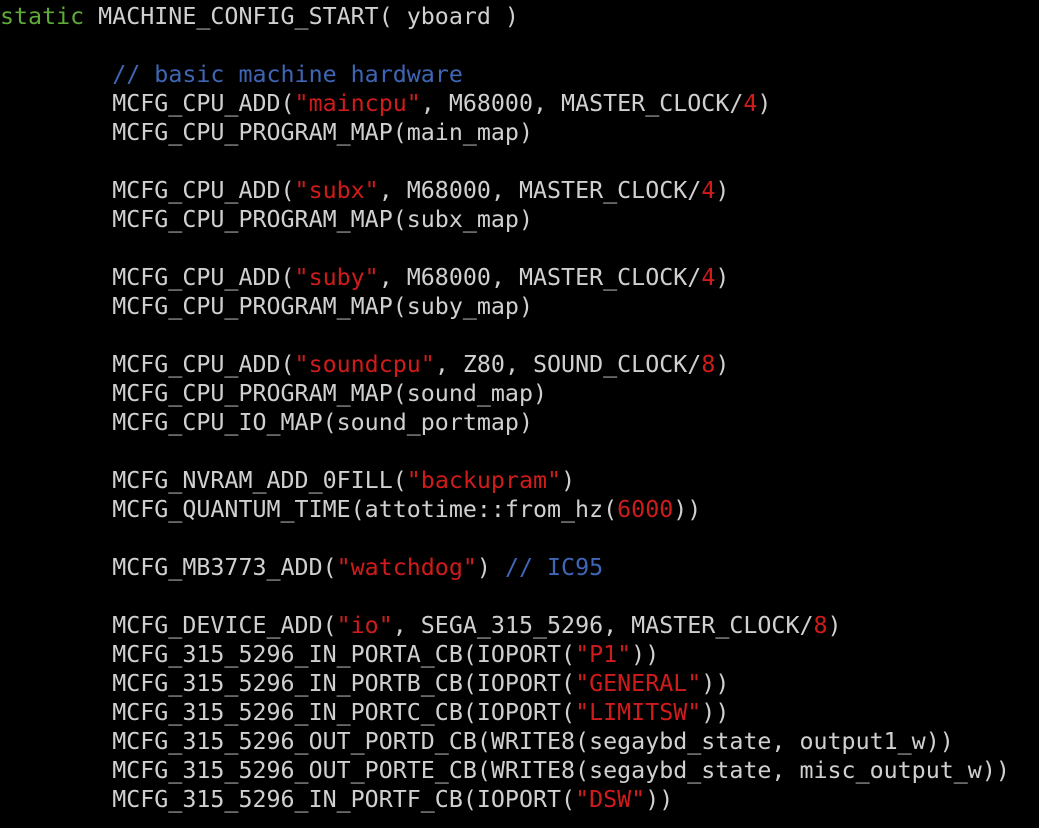  What do you see at coordinates (288, 654) in the screenshot?
I see `code-text: MCFG_315_5296_IN_PORTA_CB(IOPORT(` at bounding box center [288, 654].